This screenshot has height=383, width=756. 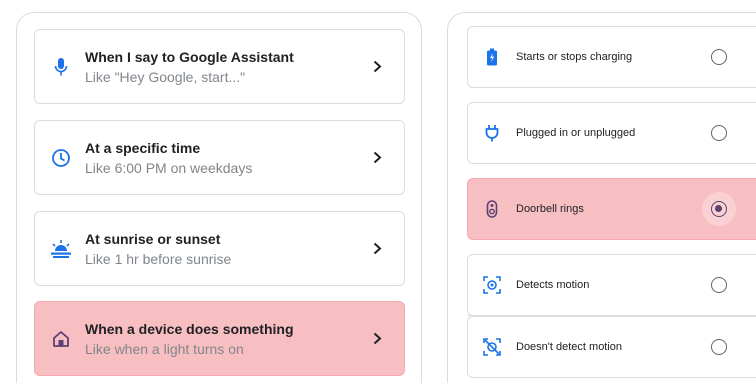 I want to click on event-label: Detects motion, so click(x=553, y=285).